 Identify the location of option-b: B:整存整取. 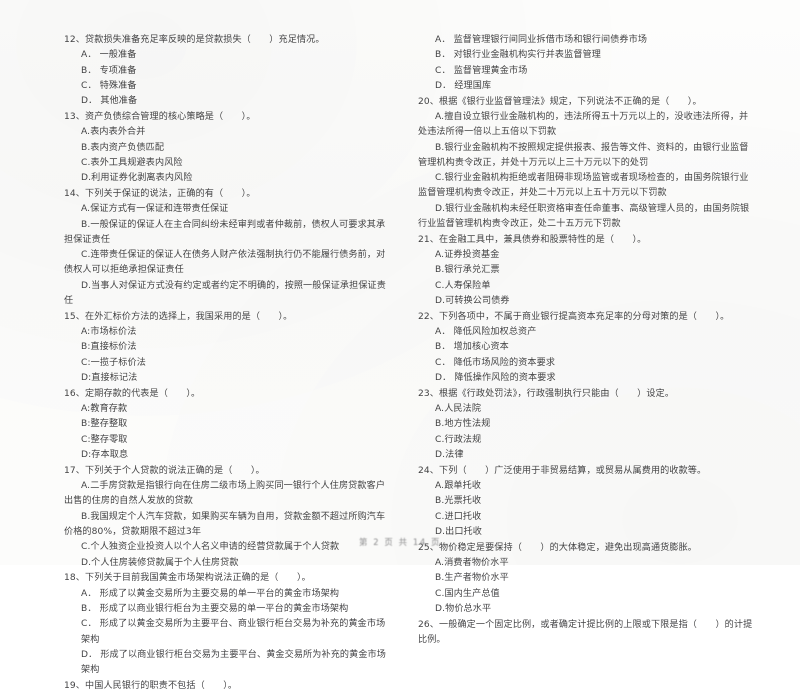
(104, 424).